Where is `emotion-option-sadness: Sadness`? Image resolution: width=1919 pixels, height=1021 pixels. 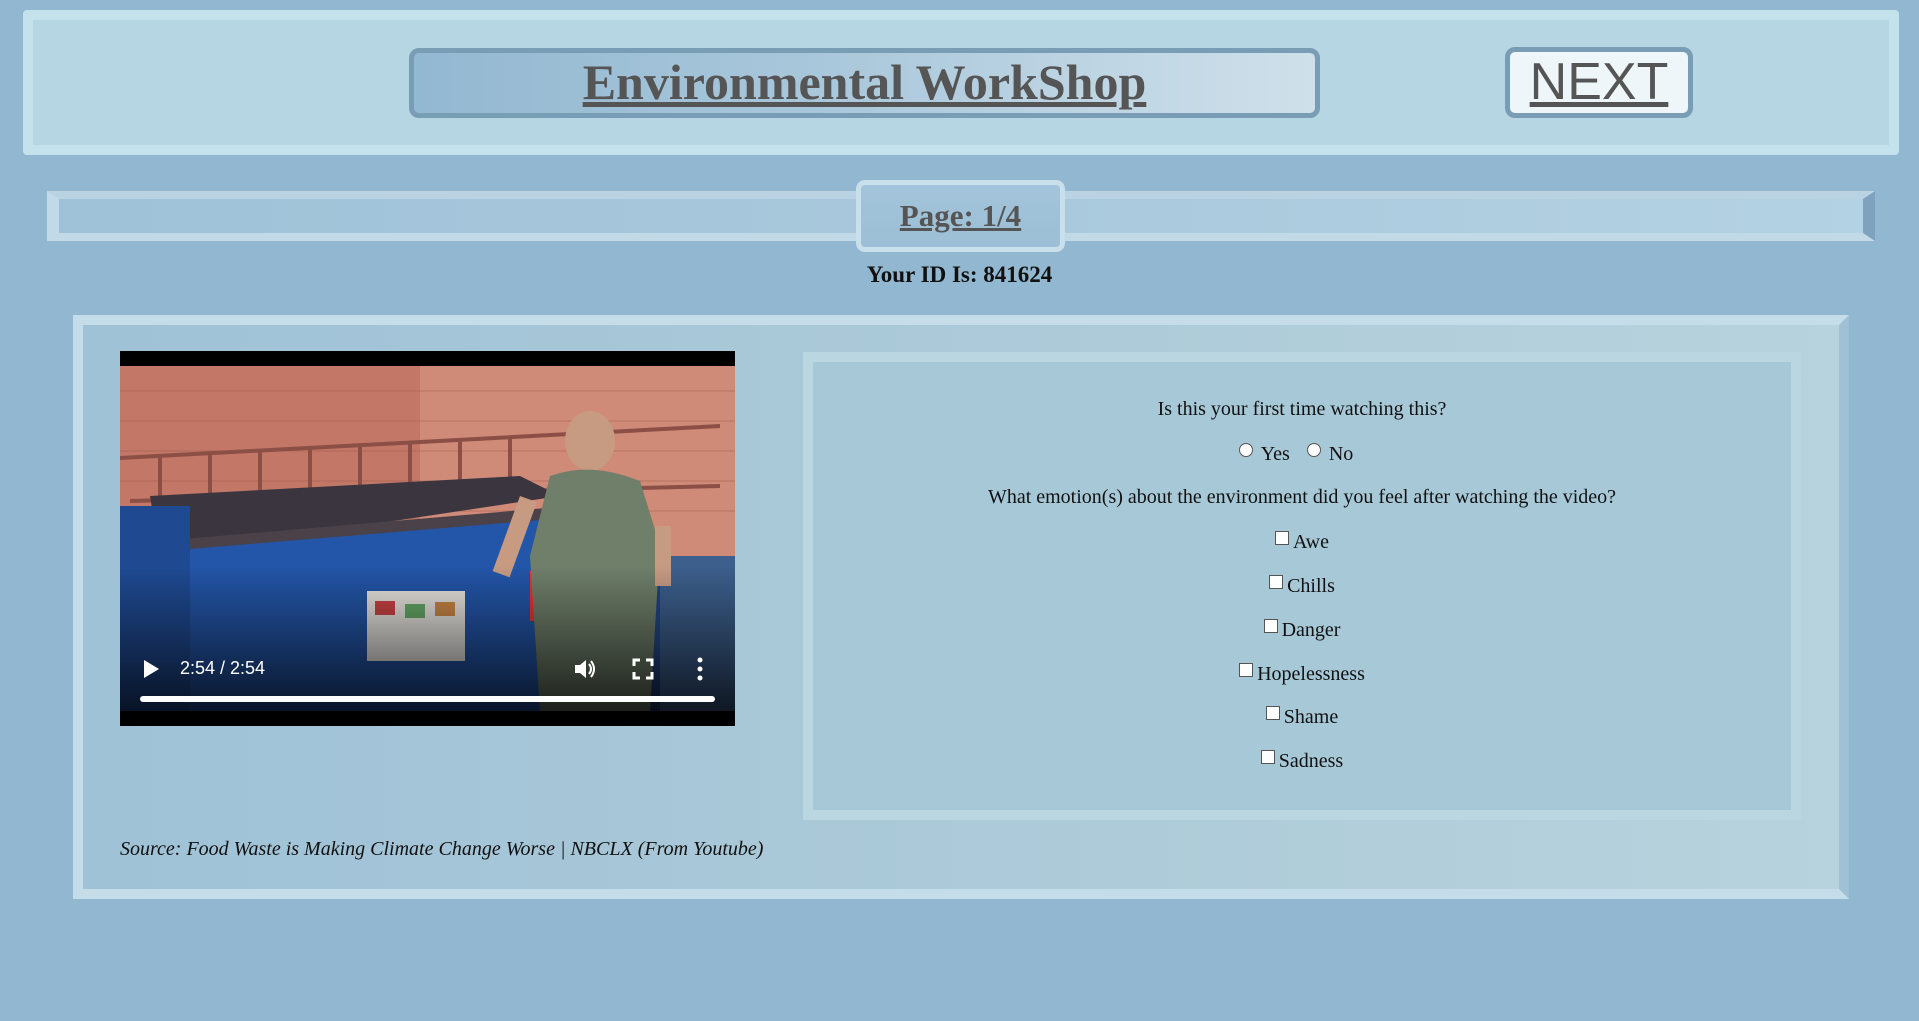
emotion-option-sadness: Sadness is located at coordinates (1302, 761).